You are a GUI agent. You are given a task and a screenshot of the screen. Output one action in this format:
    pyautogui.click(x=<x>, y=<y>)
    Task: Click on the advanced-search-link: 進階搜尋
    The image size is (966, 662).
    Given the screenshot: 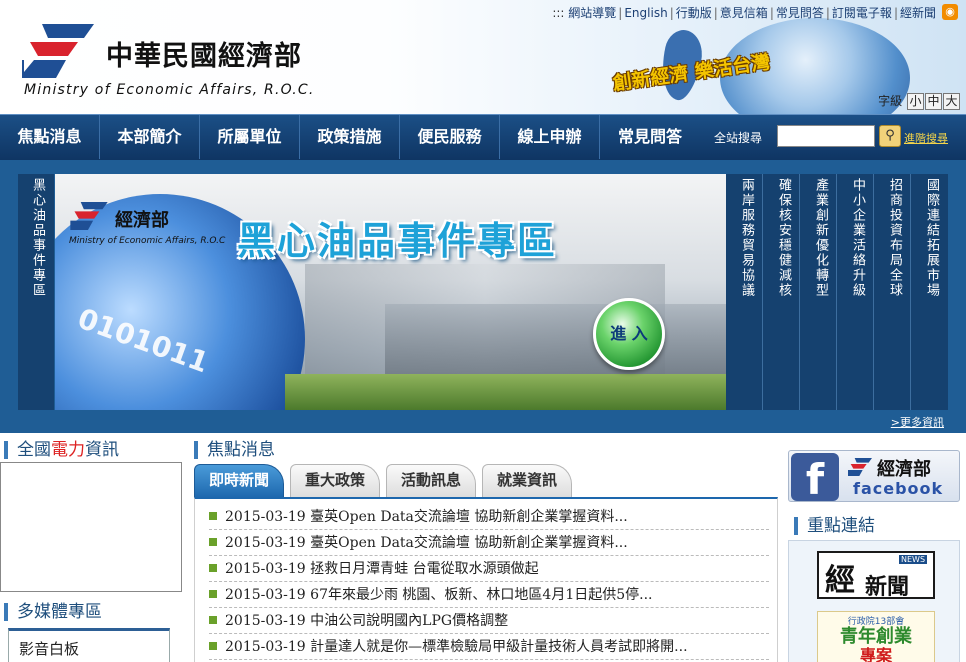 What is the action you would take?
    pyautogui.click(x=926, y=138)
    